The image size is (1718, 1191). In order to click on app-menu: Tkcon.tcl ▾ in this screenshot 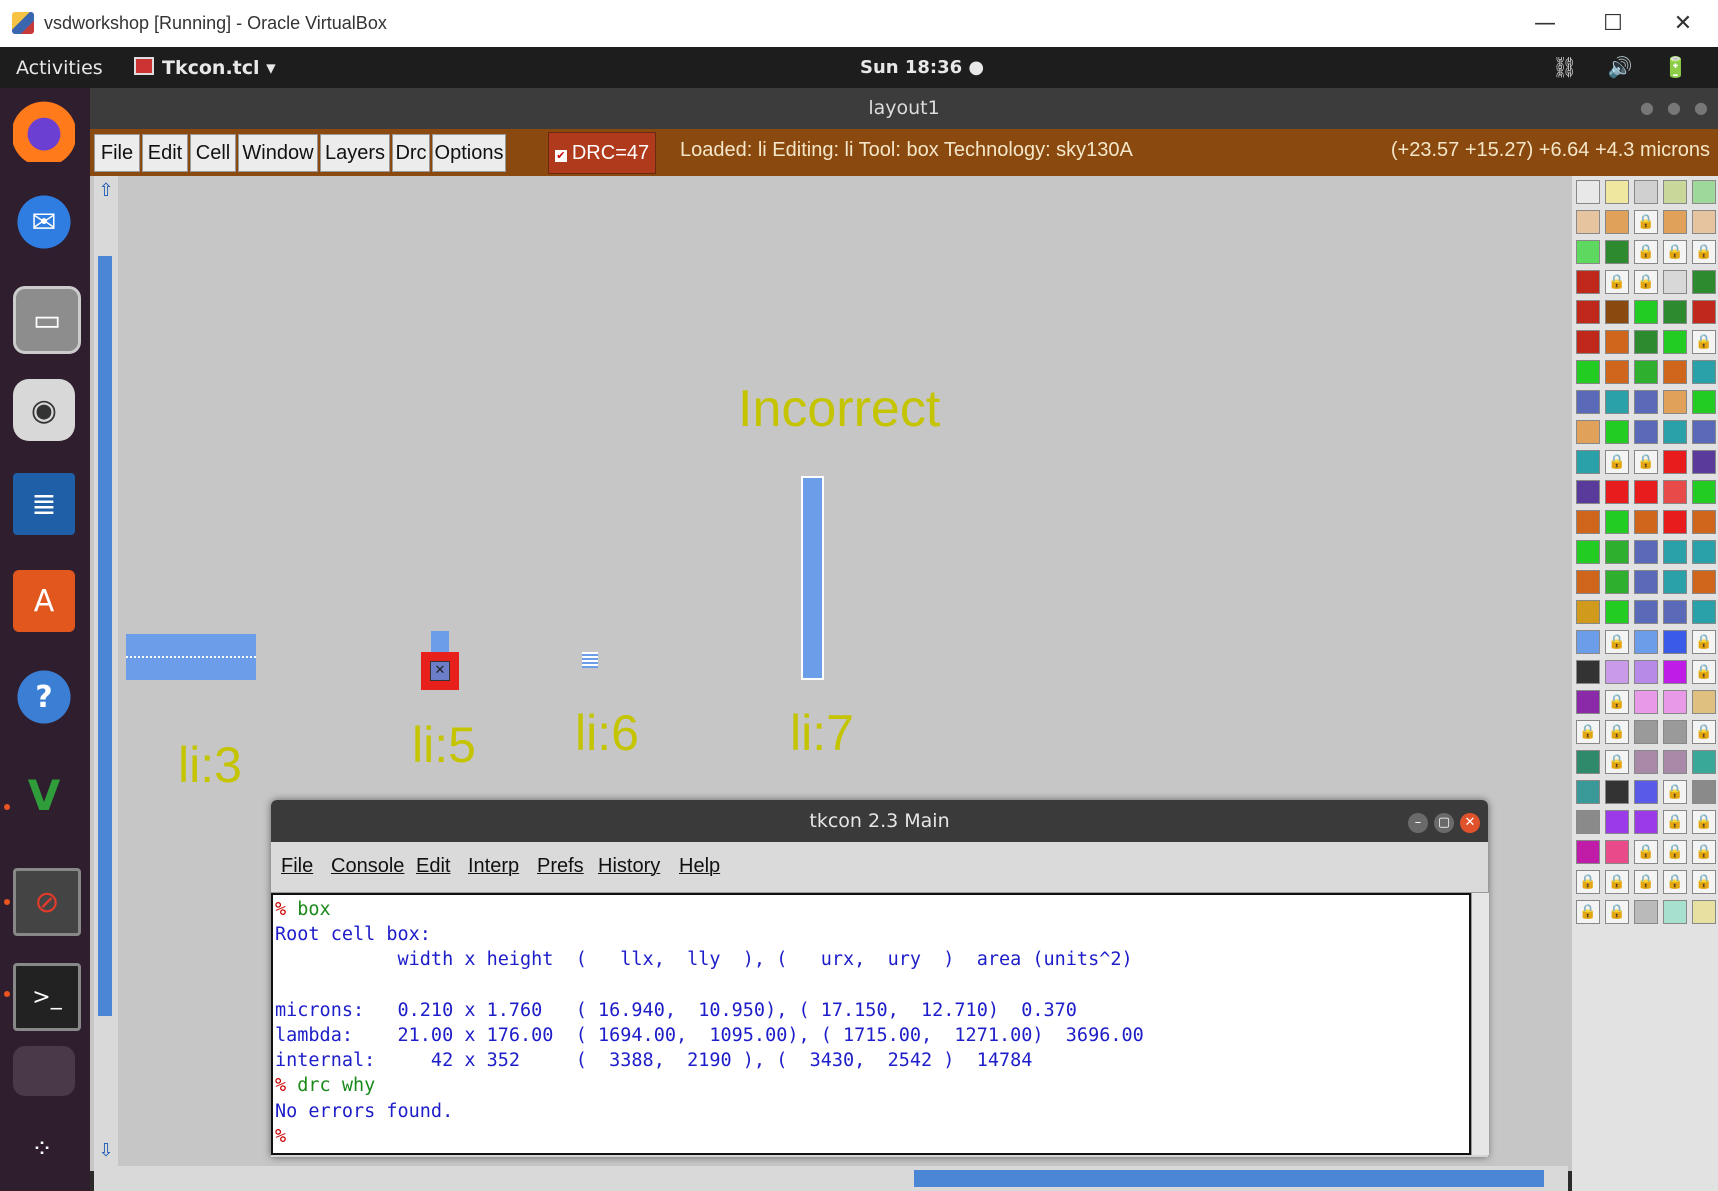, I will do `click(205, 68)`.